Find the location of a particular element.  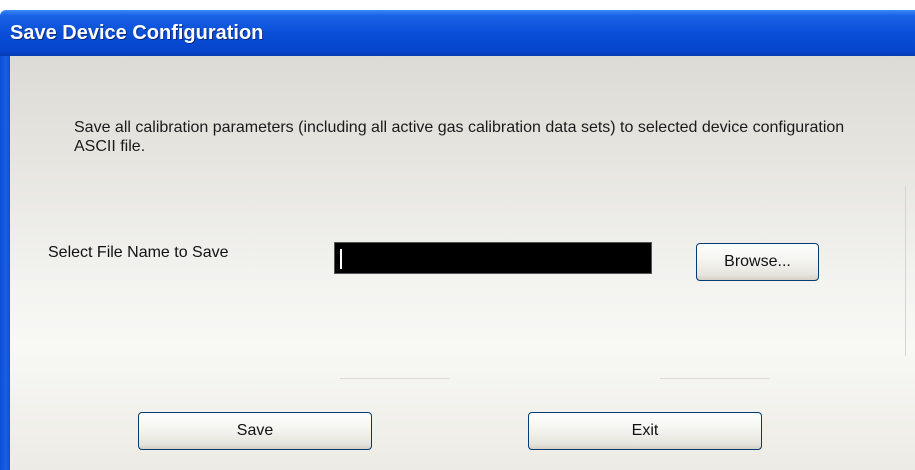

exit-button: Exit is located at coordinates (645, 431).